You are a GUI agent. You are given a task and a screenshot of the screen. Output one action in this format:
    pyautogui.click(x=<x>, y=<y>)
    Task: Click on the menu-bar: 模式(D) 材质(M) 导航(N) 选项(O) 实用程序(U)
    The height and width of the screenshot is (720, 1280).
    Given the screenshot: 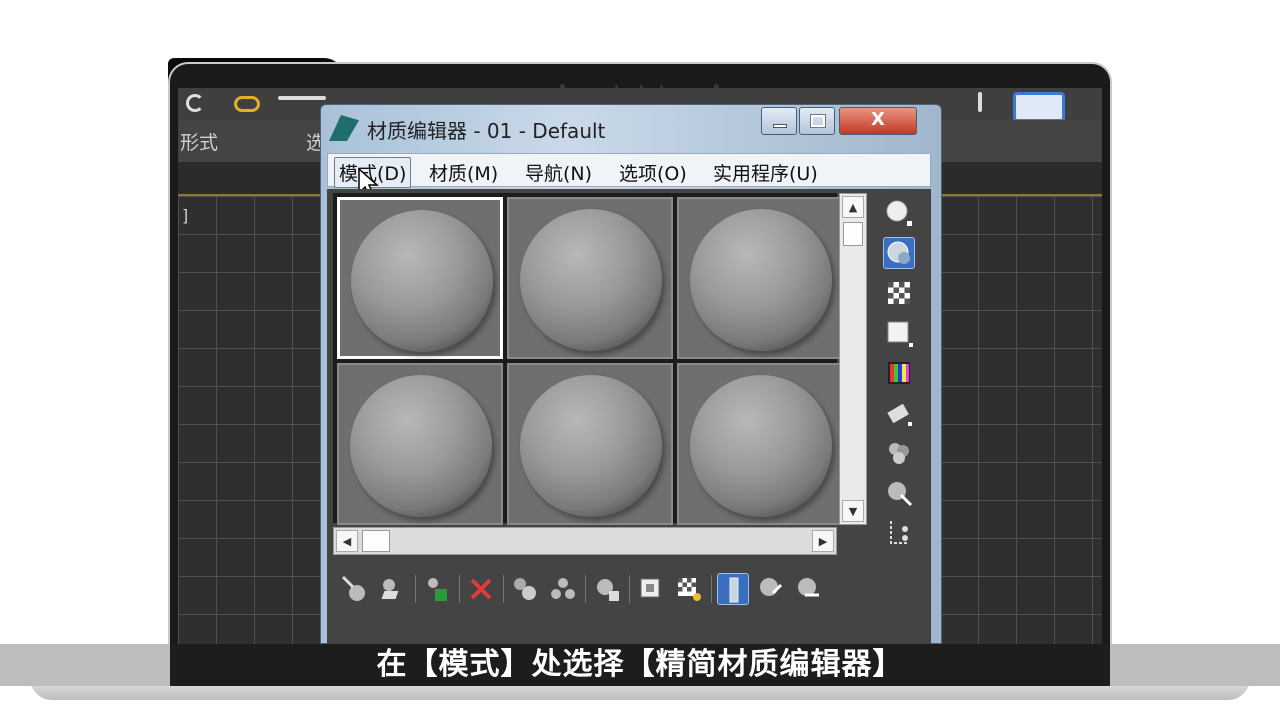 What is the action you would take?
    pyautogui.click(x=629, y=170)
    